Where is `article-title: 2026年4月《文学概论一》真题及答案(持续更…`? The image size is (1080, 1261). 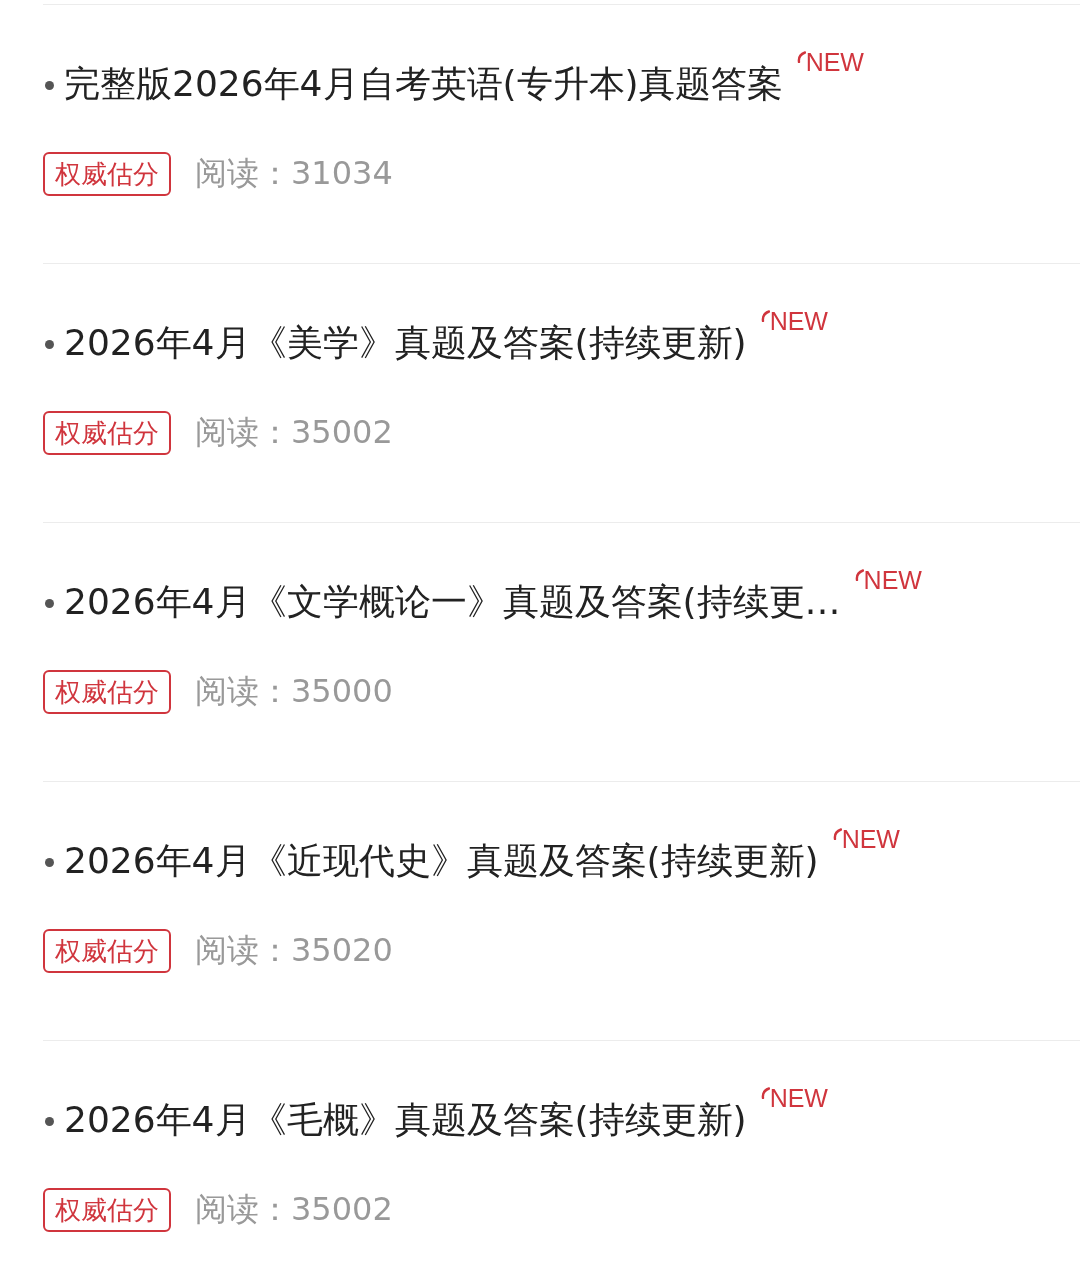 article-title: 2026年4月《文学概论一》真题及答案(持续更… is located at coordinates (452, 602).